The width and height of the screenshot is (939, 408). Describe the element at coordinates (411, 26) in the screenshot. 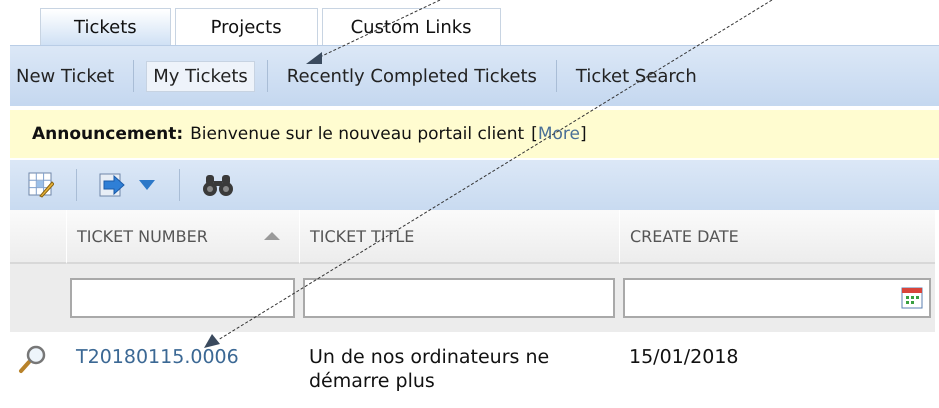

I see `tab: Custom Links` at that location.